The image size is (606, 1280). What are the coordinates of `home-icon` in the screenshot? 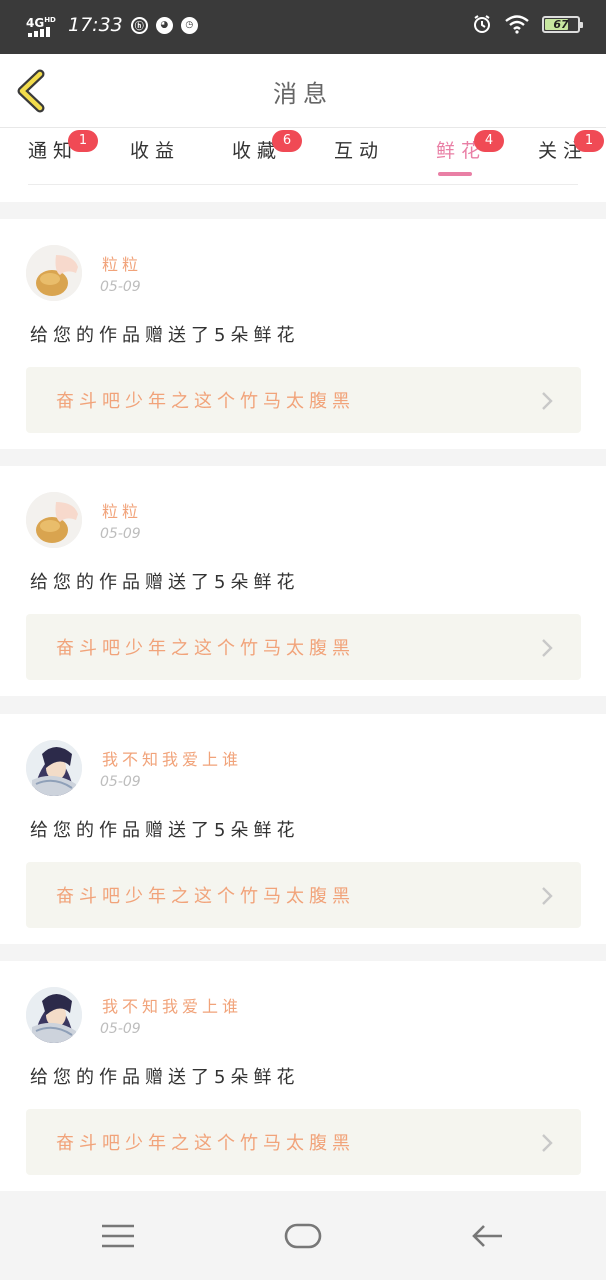 It's located at (303, 1236).